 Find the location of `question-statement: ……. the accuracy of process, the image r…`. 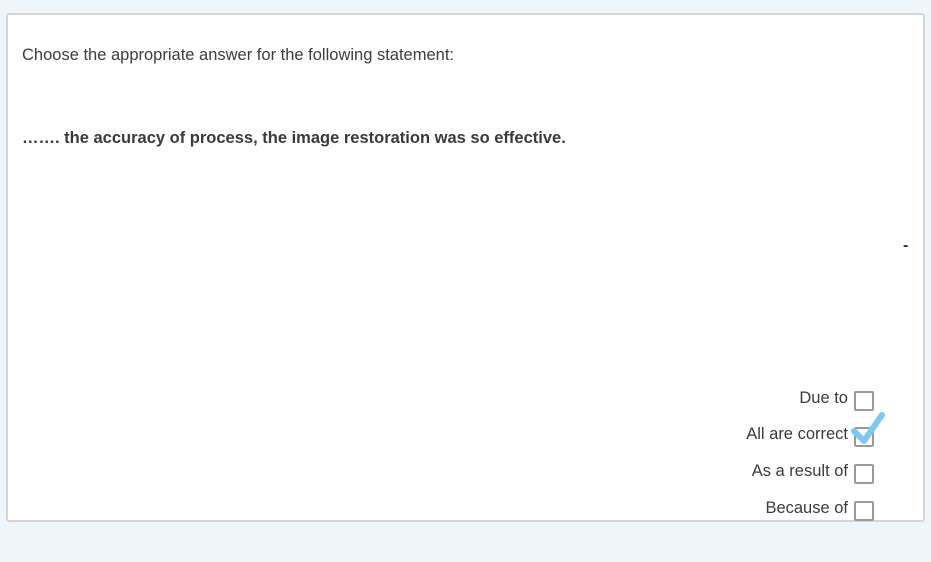

question-statement: ……. the accuracy of process, the image r… is located at coordinates (294, 138).